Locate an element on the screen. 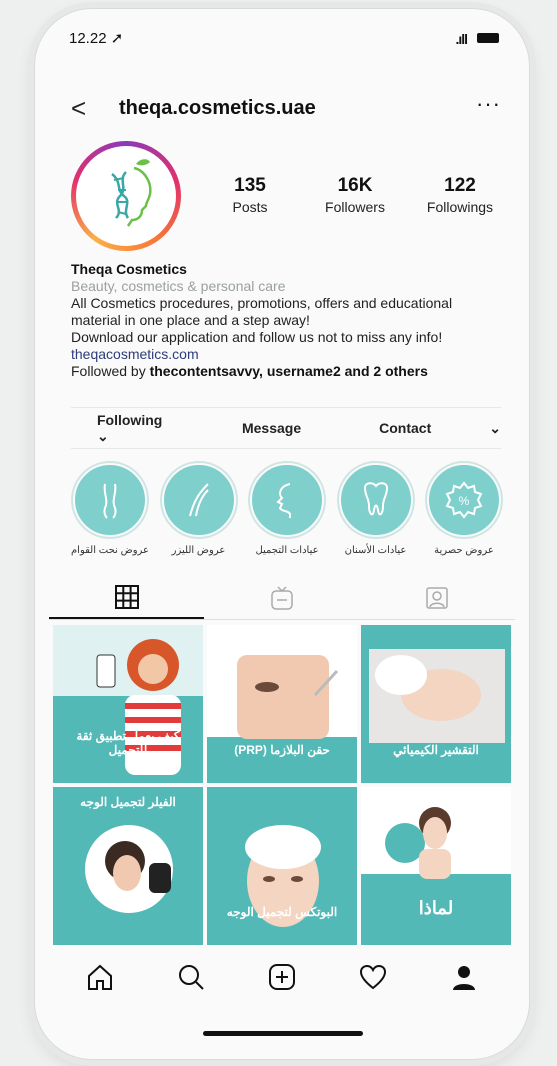  heart-icon is located at coordinates (373, 977).